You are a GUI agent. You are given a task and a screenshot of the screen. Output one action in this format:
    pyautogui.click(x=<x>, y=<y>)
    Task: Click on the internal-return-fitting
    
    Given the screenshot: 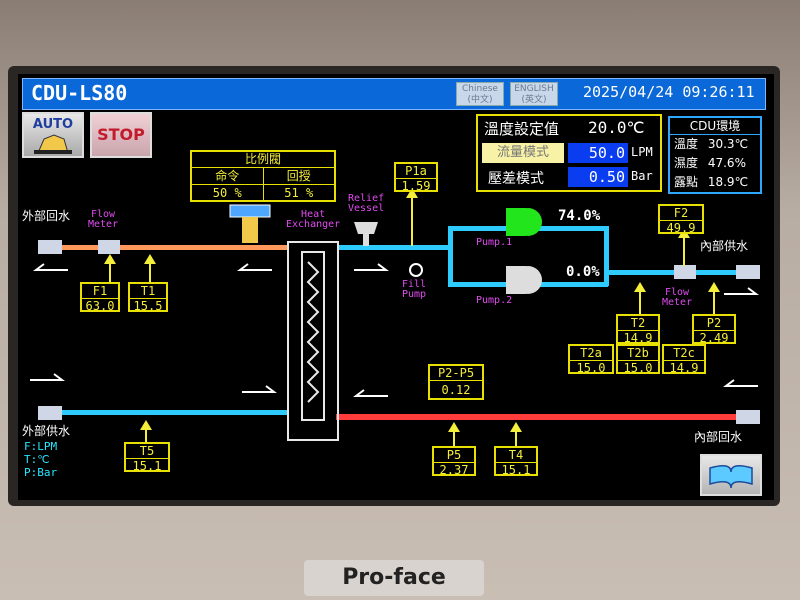 What is the action you would take?
    pyautogui.click(x=748, y=417)
    